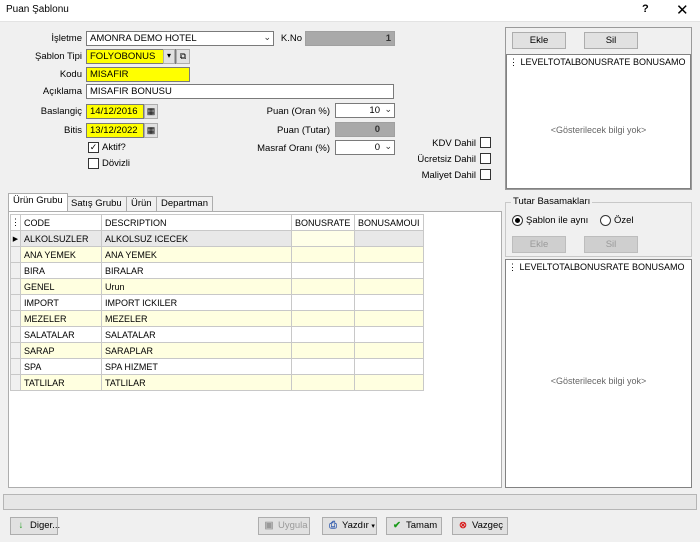 Image resolution: width=700 pixels, height=542 pixels. What do you see at coordinates (61, 238) in the screenshot?
I see `code-cell: ALKOLSUZLER` at bounding box center [61, 238].